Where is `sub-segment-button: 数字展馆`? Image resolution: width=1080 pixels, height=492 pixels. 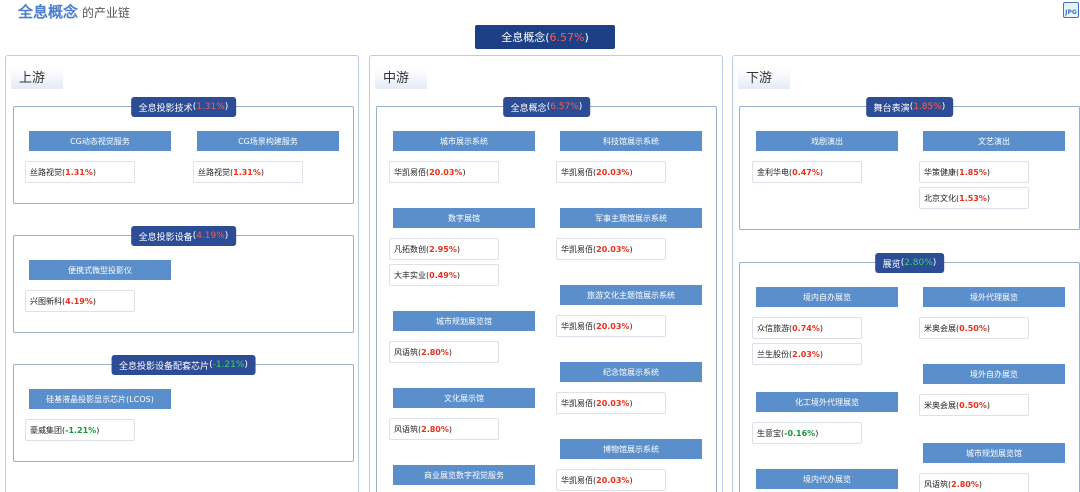
sub-segment-button: 数字展馆 is located at coordinates (464, 218).